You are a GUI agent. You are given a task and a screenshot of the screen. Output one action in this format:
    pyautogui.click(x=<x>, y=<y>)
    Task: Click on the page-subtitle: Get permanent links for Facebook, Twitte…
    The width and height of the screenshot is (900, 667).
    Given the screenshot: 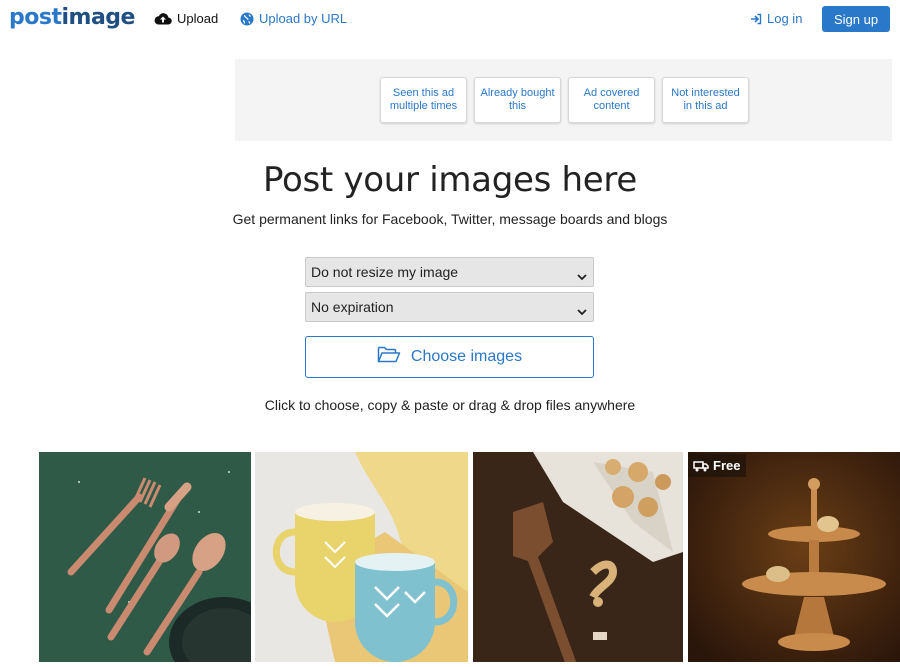 What is the action you would take?
    pyautogui.click(x=450, y=219)
    